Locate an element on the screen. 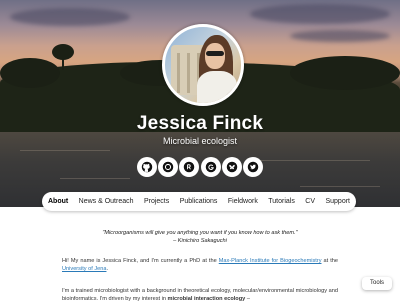  google-scholar-icon is located at coordinates (210, 167).